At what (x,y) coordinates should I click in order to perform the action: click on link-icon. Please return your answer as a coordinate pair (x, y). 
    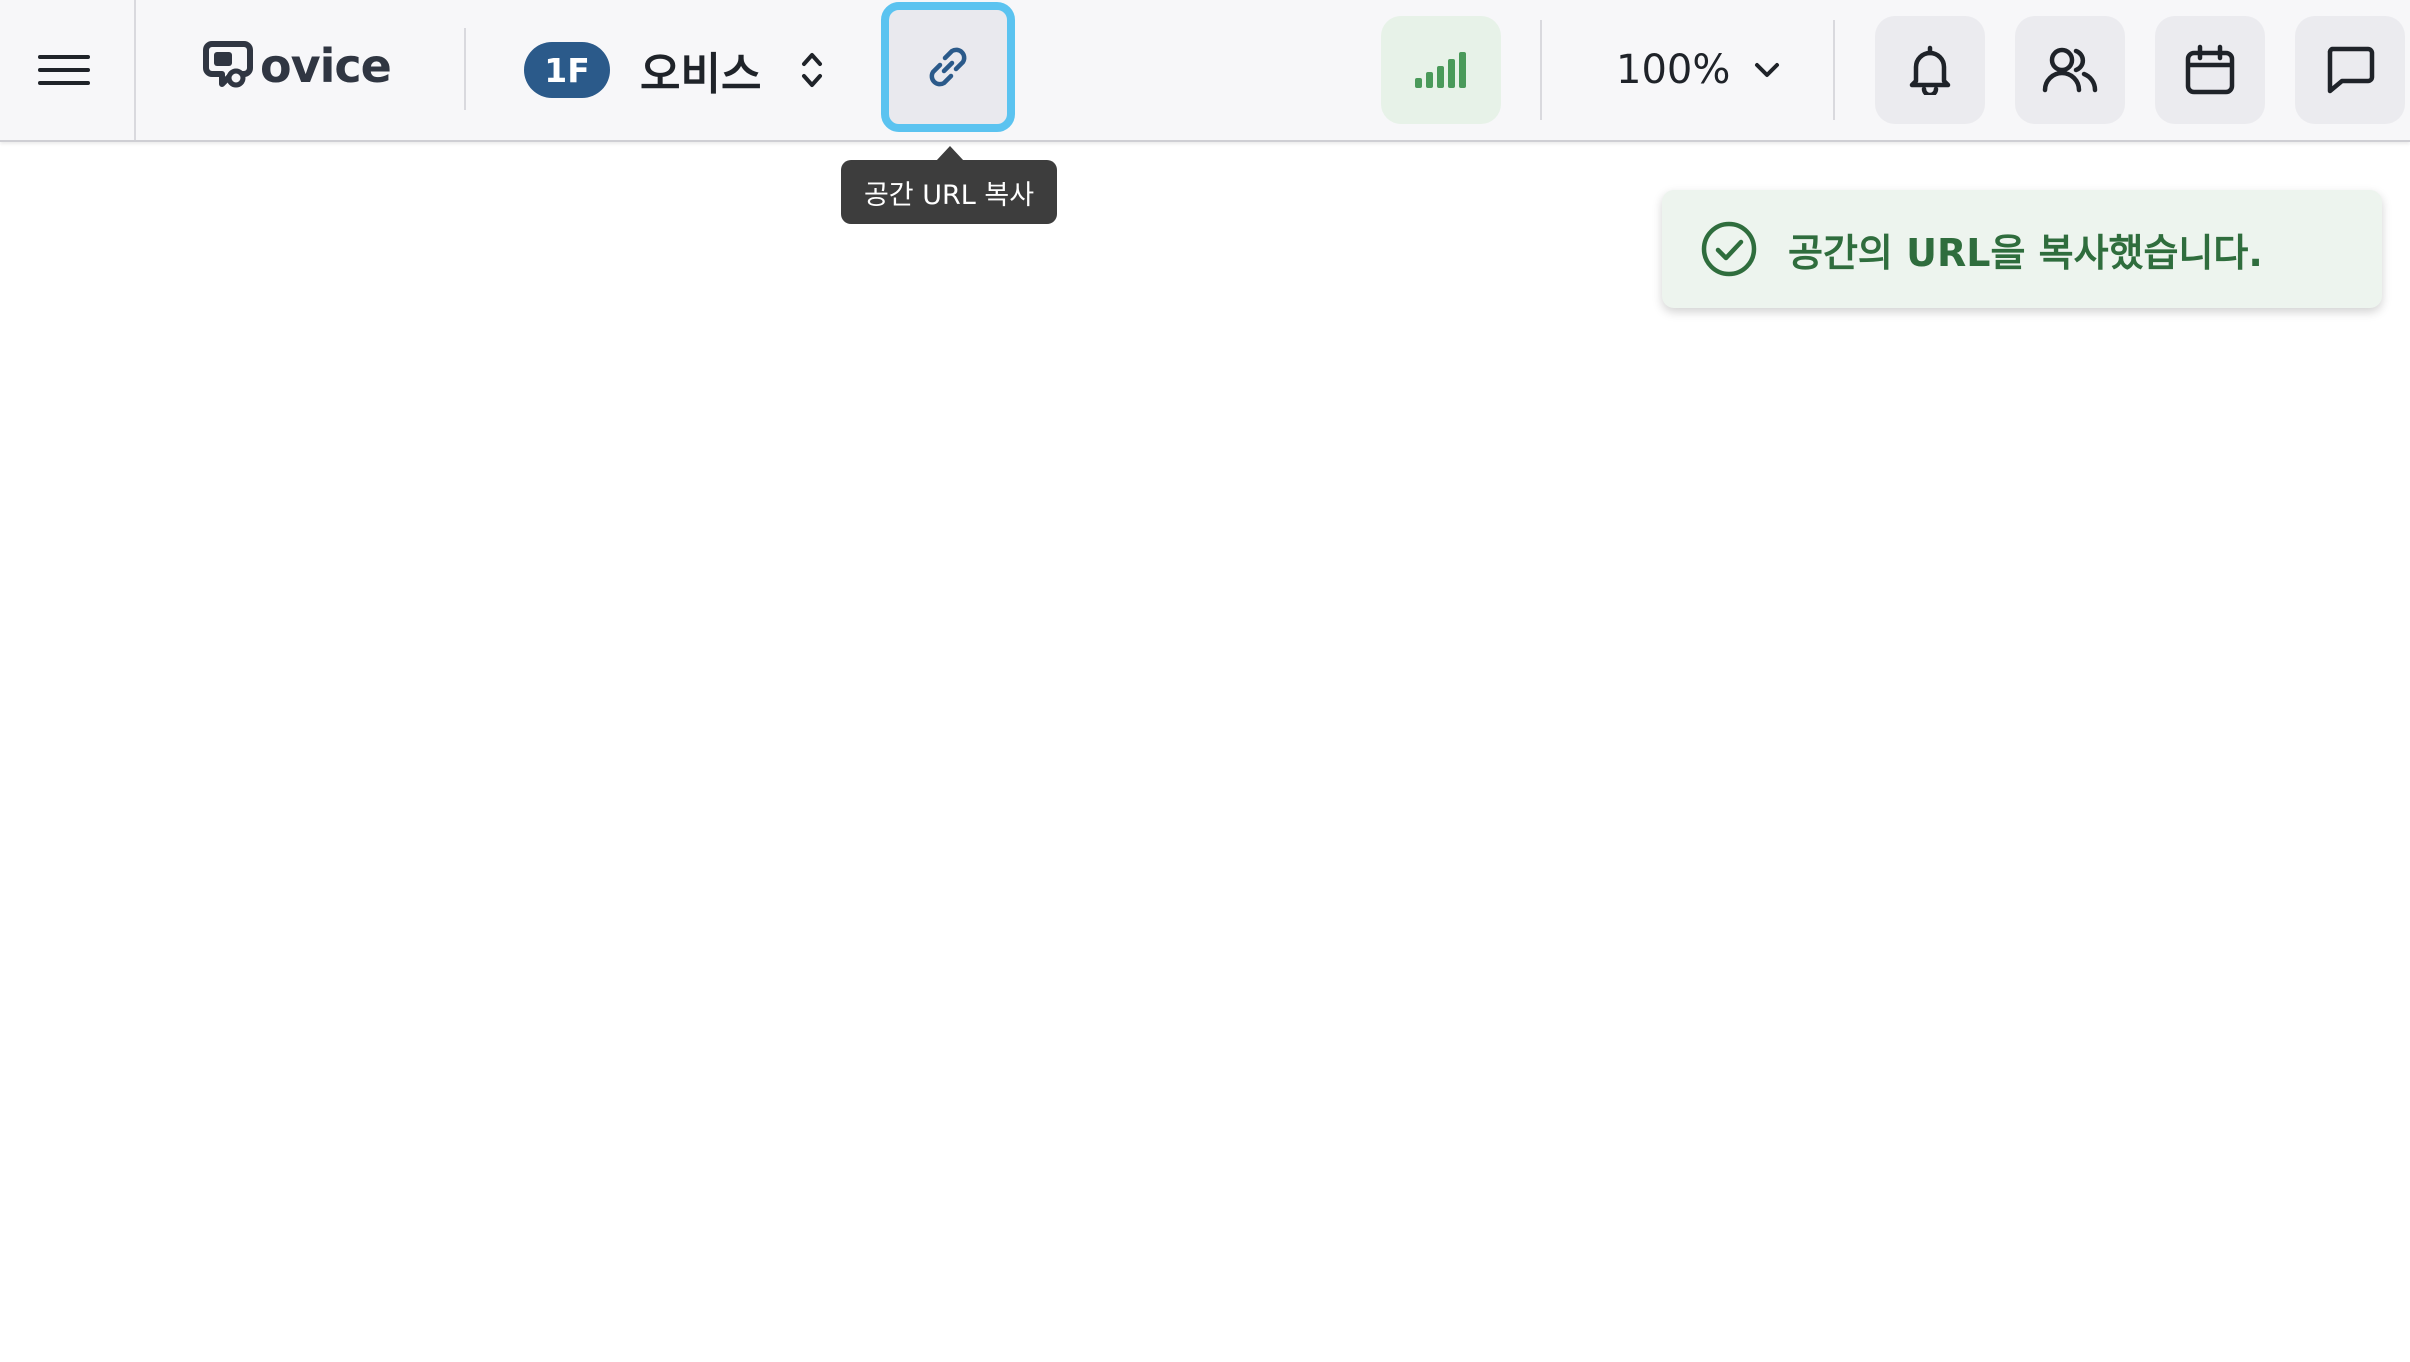
    Looking at the image, I should click on (948, 67).